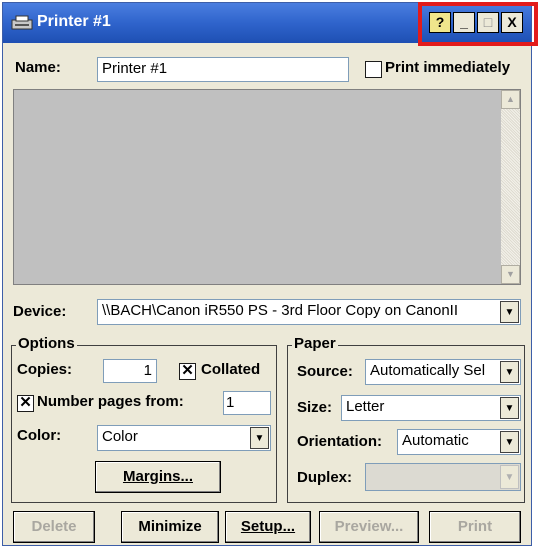  I want to click on size-select: Letter ▼, so click(431, 408).